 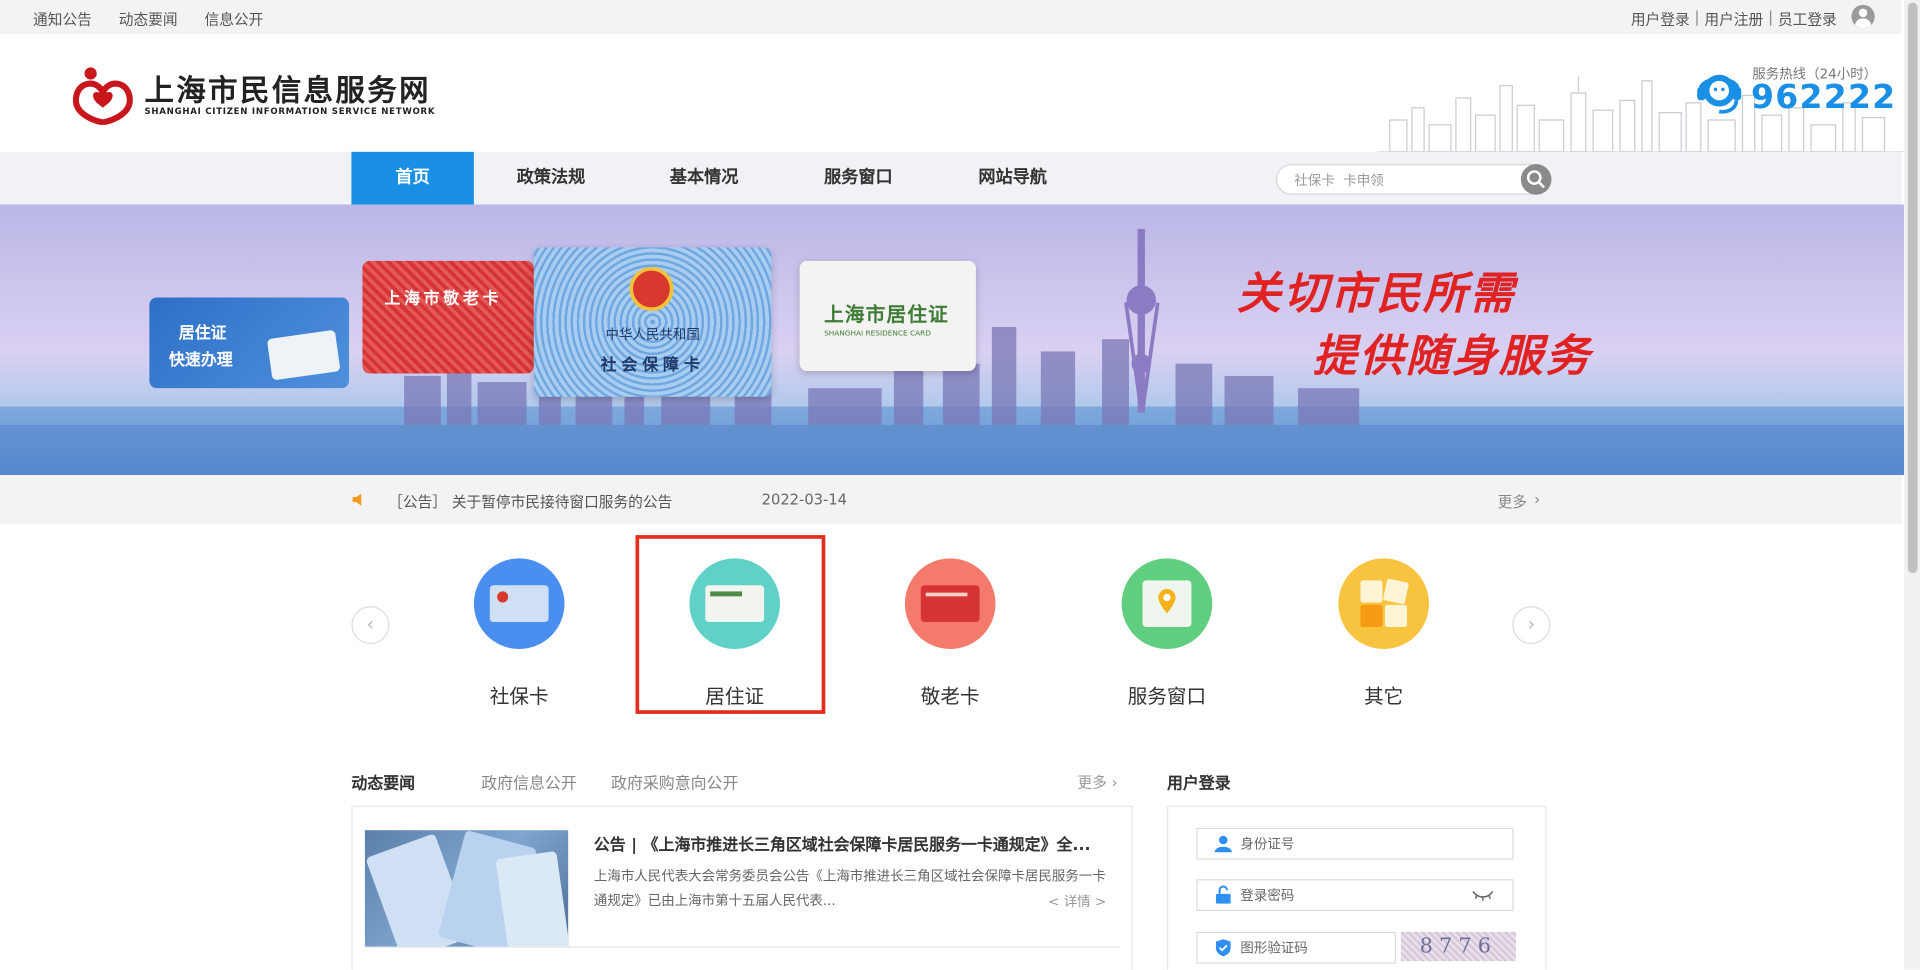 I want to click on nav-site-map: 网站导航, so click(x=1012, y=178).